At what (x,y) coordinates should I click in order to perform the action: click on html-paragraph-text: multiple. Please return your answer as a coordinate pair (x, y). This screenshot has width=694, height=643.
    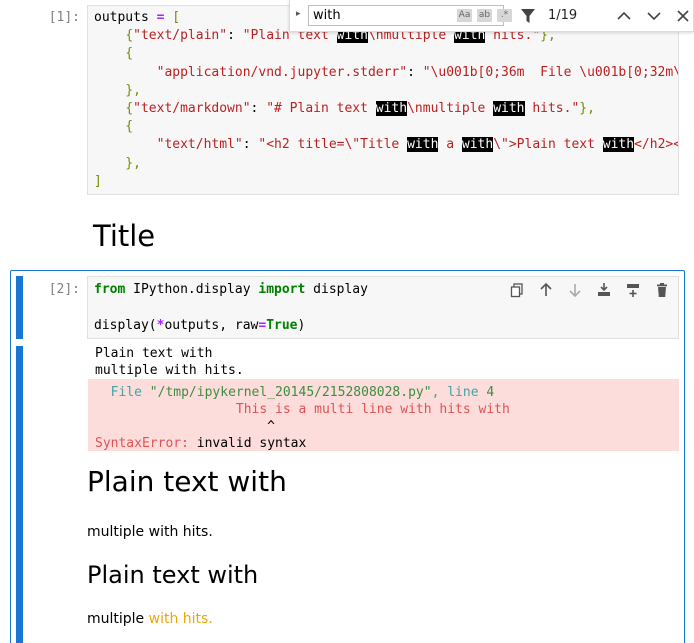
    Looking at the image, I should click on (118, 619).